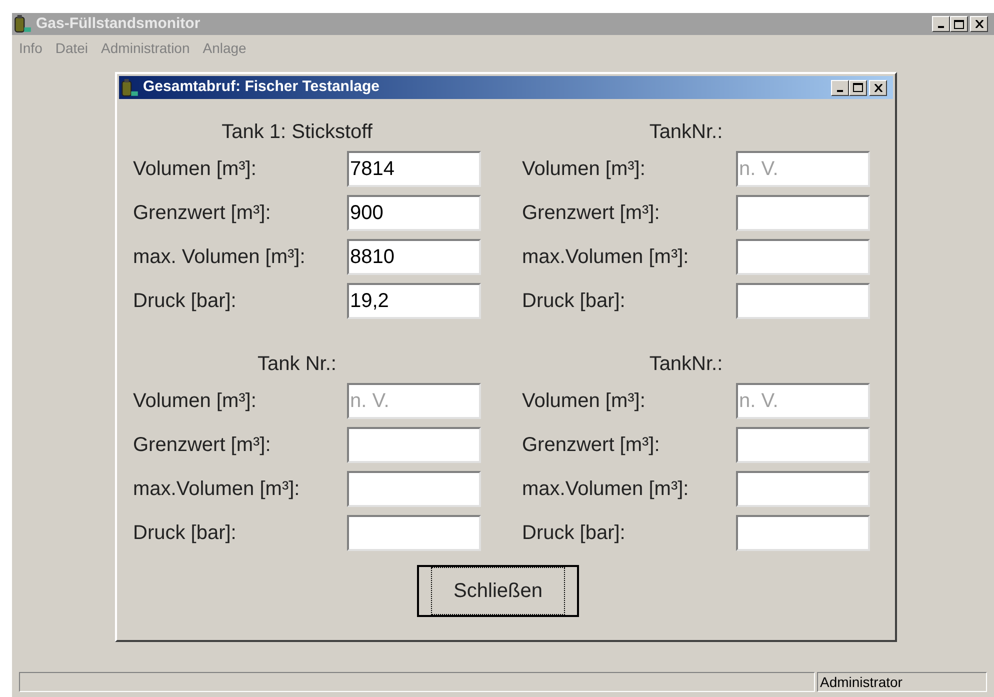 The width and height of the screenshot is (994, 697). I want to click on value-field: 7814, so click(414, 169).